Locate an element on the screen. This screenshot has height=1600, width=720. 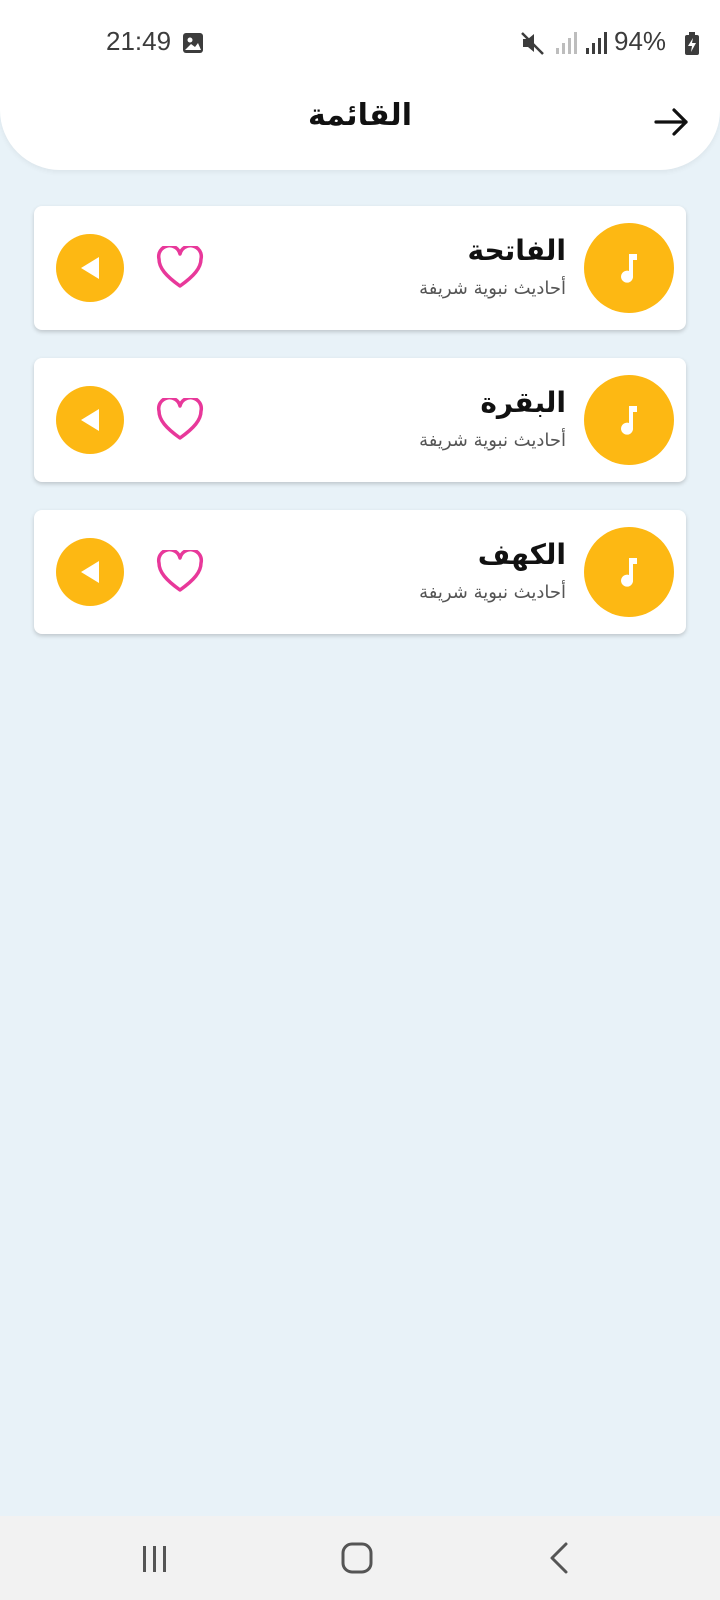
battery-level: 94% is located at coordinates (640, 41).